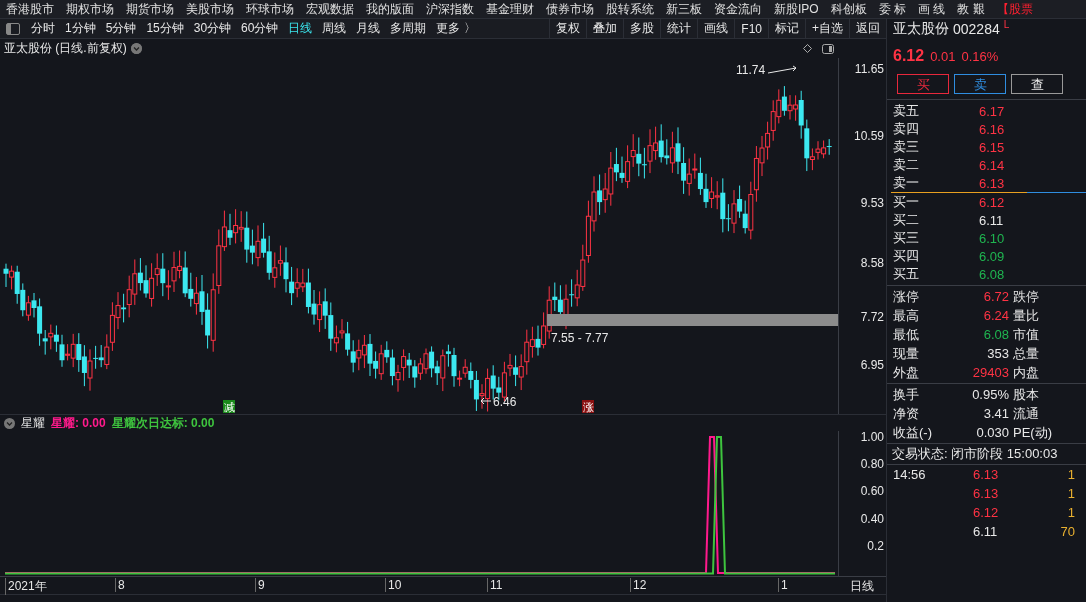 The width and height of the screenshot is (1086, 602). Describe the element at coordinates (1026, 315) in the screenshot. I see `stat-label: 量比` at that location.